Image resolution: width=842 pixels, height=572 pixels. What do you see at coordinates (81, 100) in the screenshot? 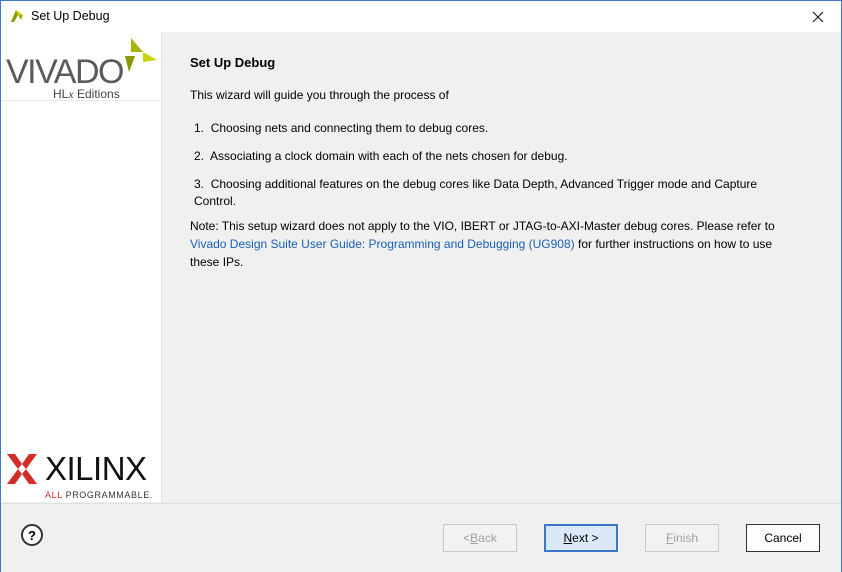
I see `sidebar-divider` at bounding box center [81, 100].